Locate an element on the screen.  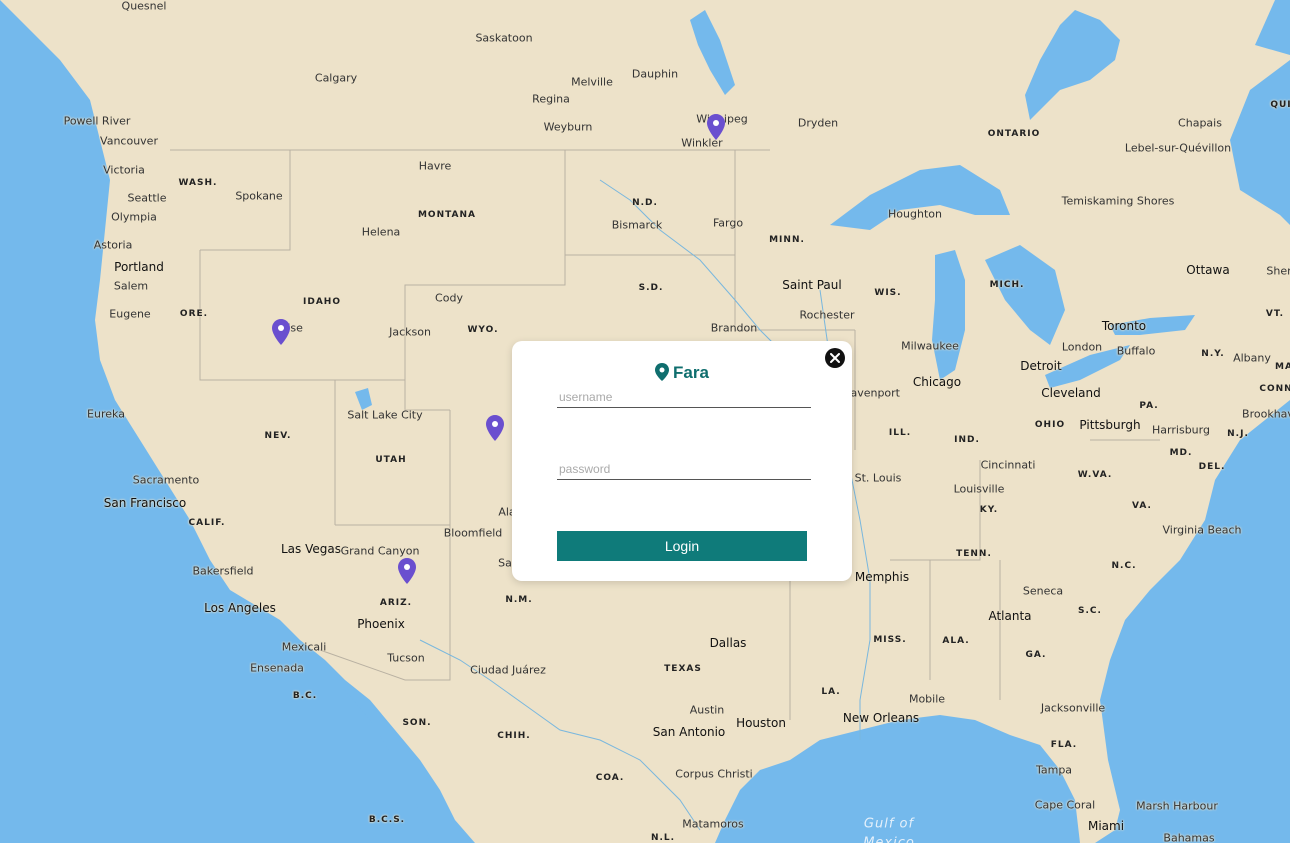
map-label-chapais: Chapais is located at coordinates (1200, 123).